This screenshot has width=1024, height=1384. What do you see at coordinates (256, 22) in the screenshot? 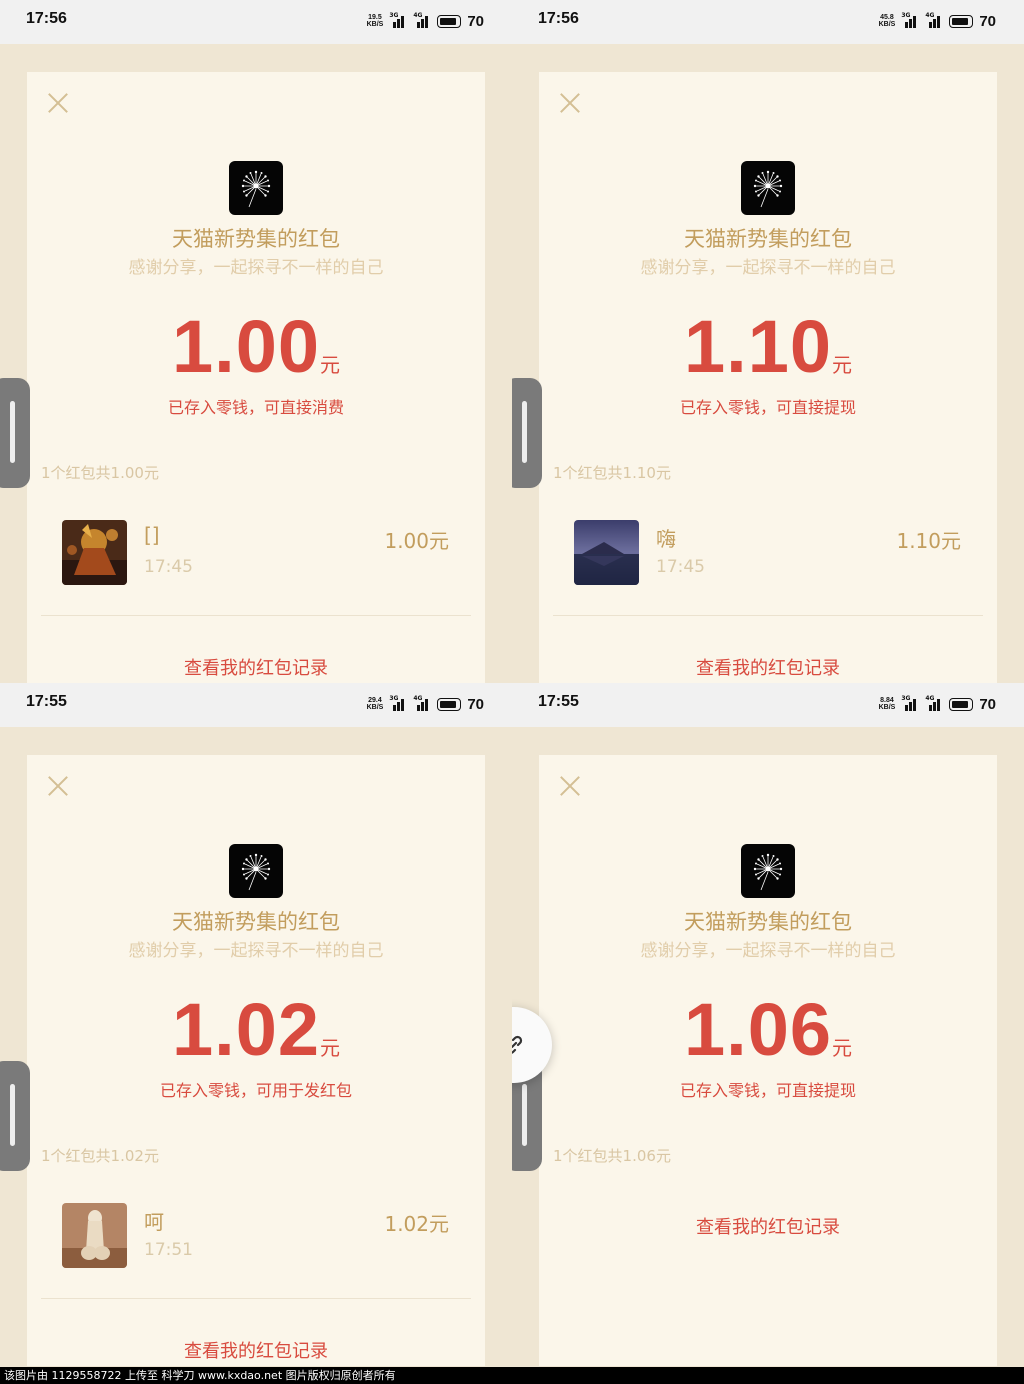
I see `status-bar: 17:56 19.5 KB/S 3G 4G 70` at bounding box center [256, 22].